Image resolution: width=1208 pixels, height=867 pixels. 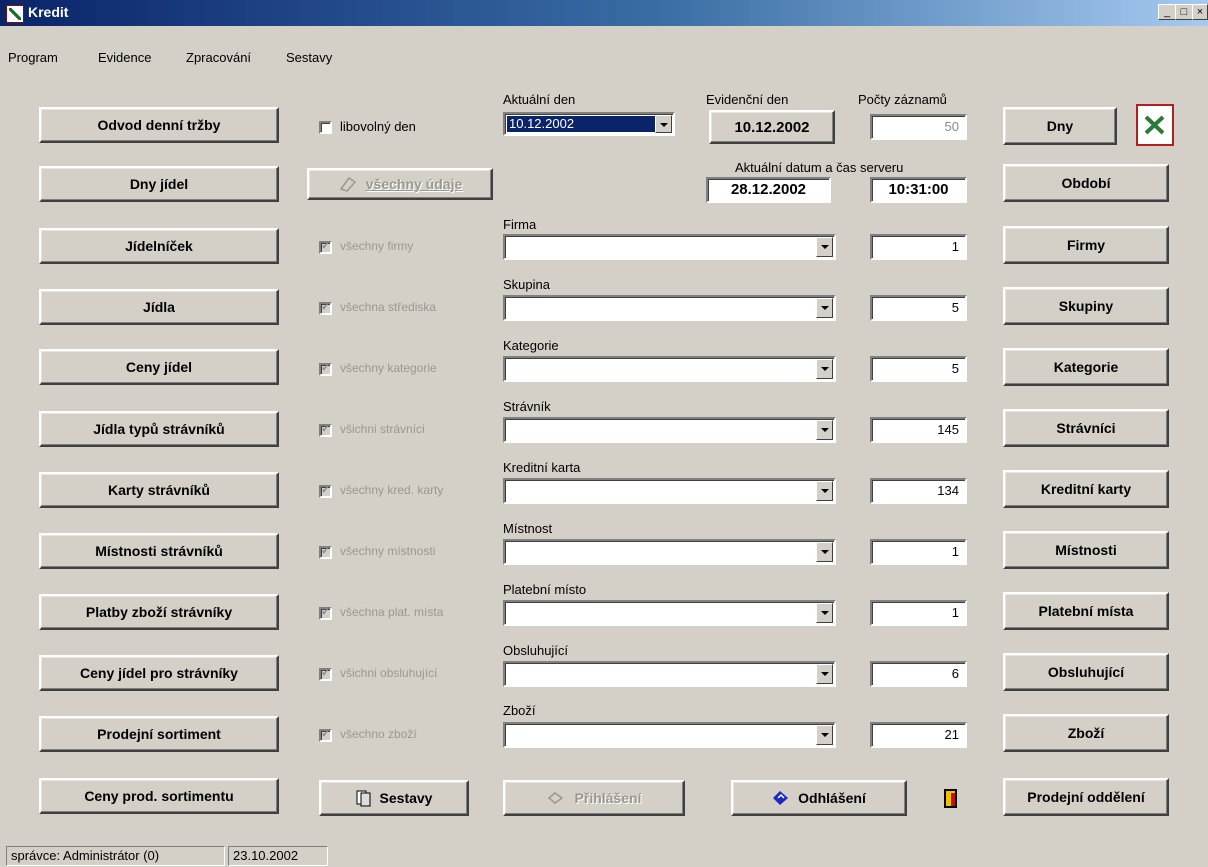 I want to click on odvod-denni-trzby-button: Odvod denní tržby, so click(x=159, y=125).